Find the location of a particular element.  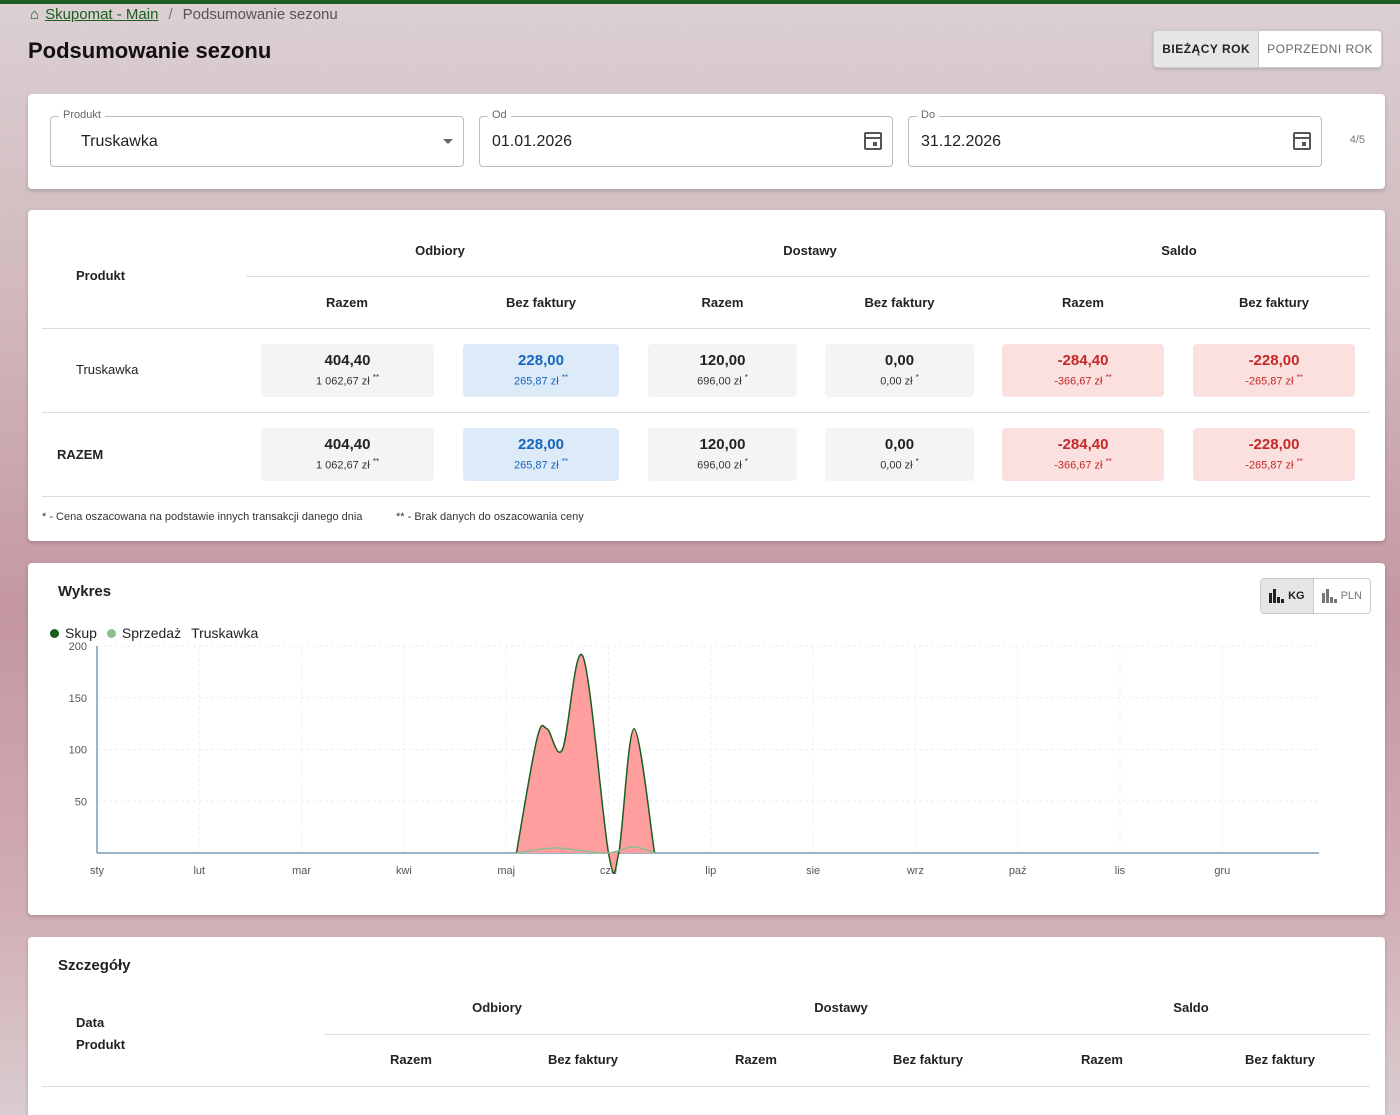

y-tick-label: 150 is located at coordinates (78, 699).